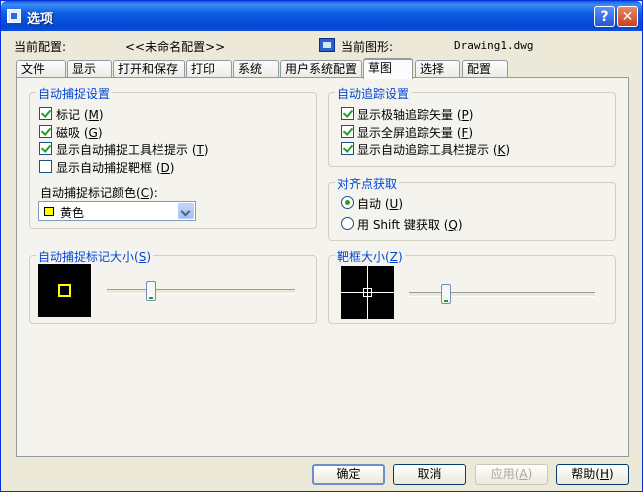 The width and height of the screenshot is (643, 492). Describe the element at coordinates (369, 204) in the screenshot. I see `auto-acquire-label: 自动` at that location.